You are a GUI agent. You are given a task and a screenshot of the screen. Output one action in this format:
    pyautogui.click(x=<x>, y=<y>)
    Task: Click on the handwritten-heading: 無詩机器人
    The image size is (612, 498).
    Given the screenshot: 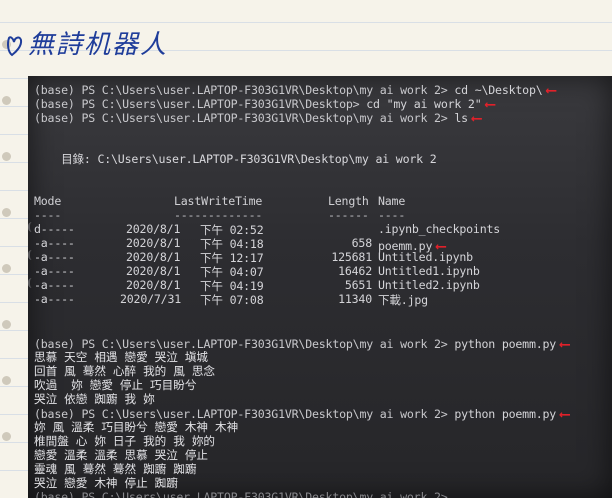 What is the action you would take?
    pyautogui.click(x=87, y=44)
    